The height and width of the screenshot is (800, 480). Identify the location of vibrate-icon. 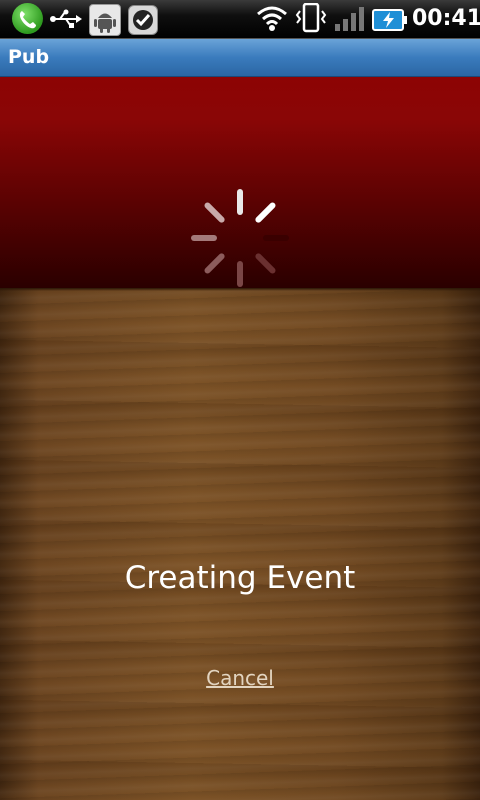
(311, 19).